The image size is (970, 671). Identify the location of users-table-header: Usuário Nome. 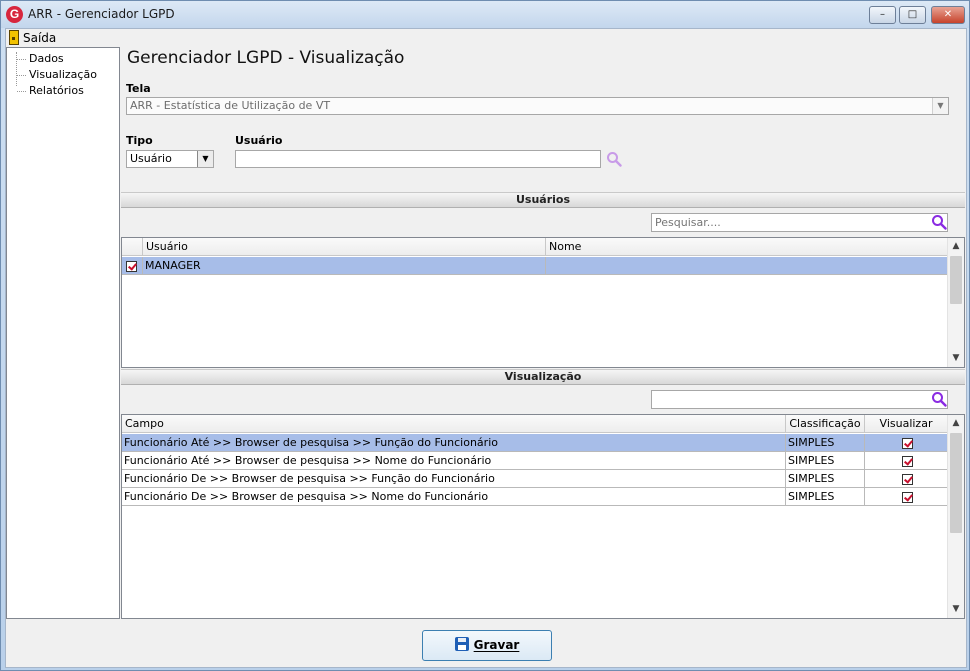
(535, 247).